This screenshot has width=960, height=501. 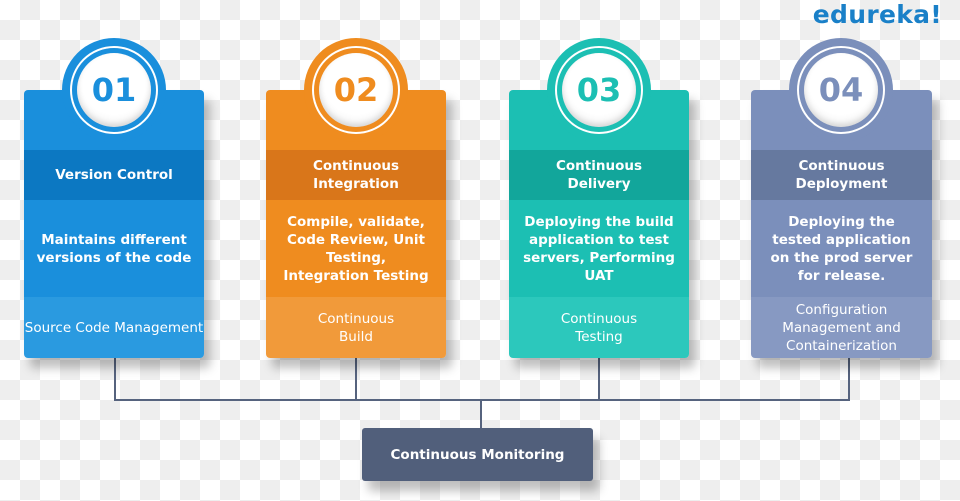 I want to click on stage-footer: Source Code Management, so click(x=114, y=327).